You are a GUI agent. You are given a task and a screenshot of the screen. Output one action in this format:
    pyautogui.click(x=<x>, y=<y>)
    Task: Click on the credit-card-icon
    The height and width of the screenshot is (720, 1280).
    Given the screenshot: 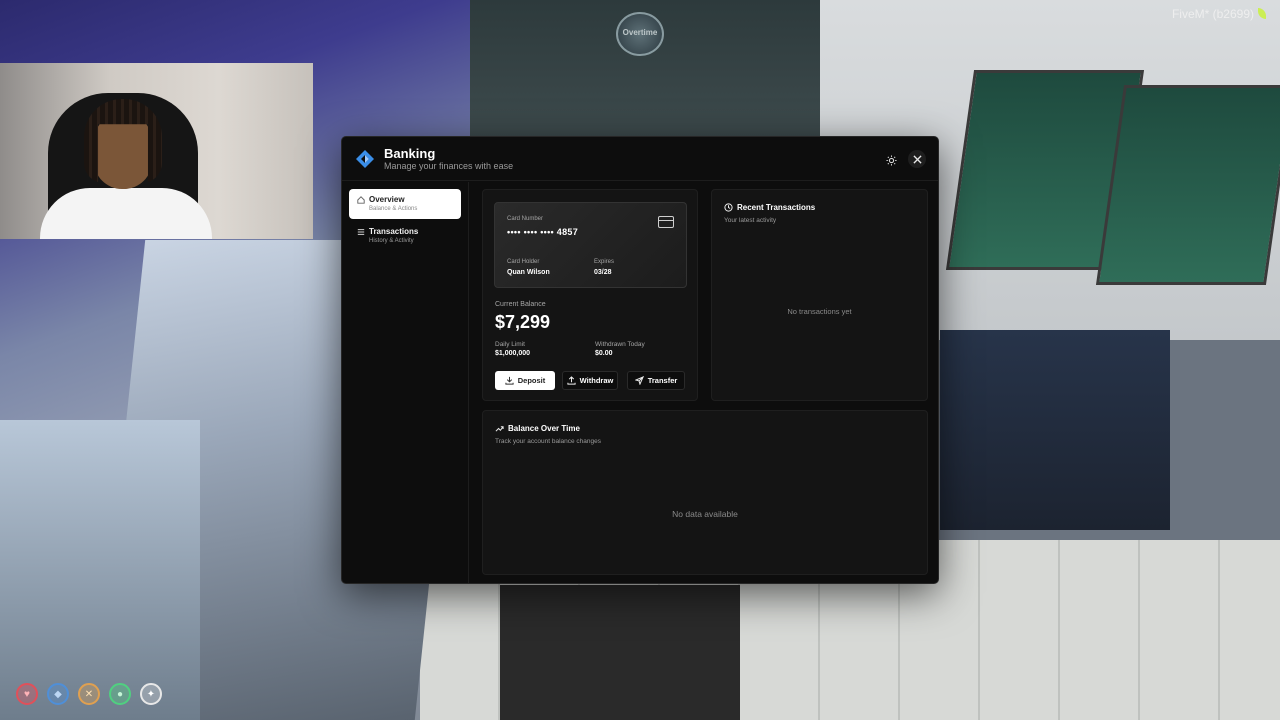 What is the action you would take?
    pyautogui.click(x=666, y=222)
    